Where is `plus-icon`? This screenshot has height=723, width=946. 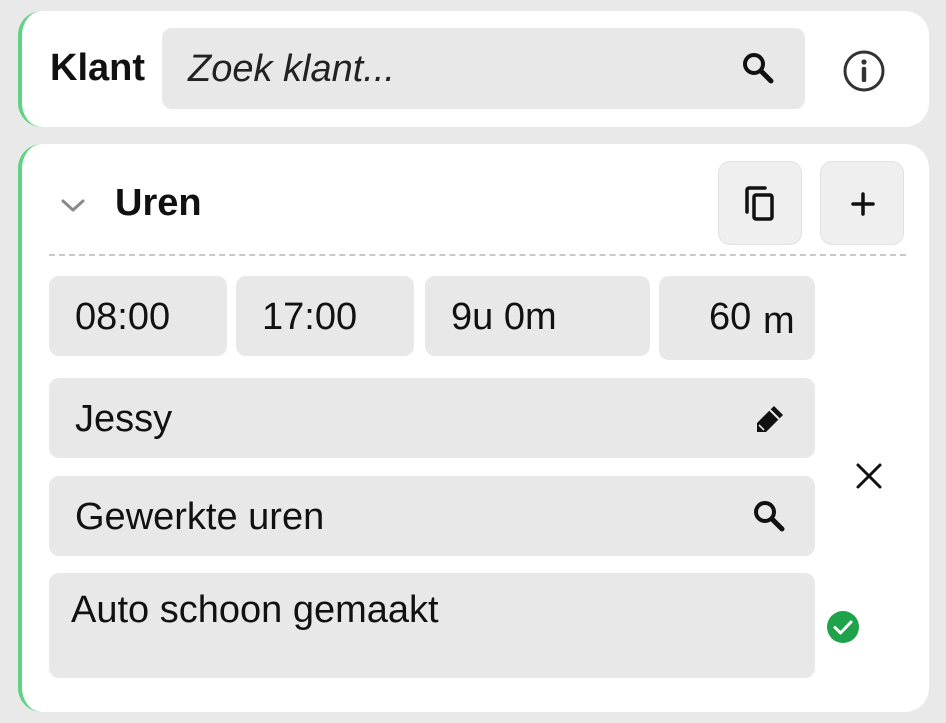 plus-icon is located at coordinates (863, 204).